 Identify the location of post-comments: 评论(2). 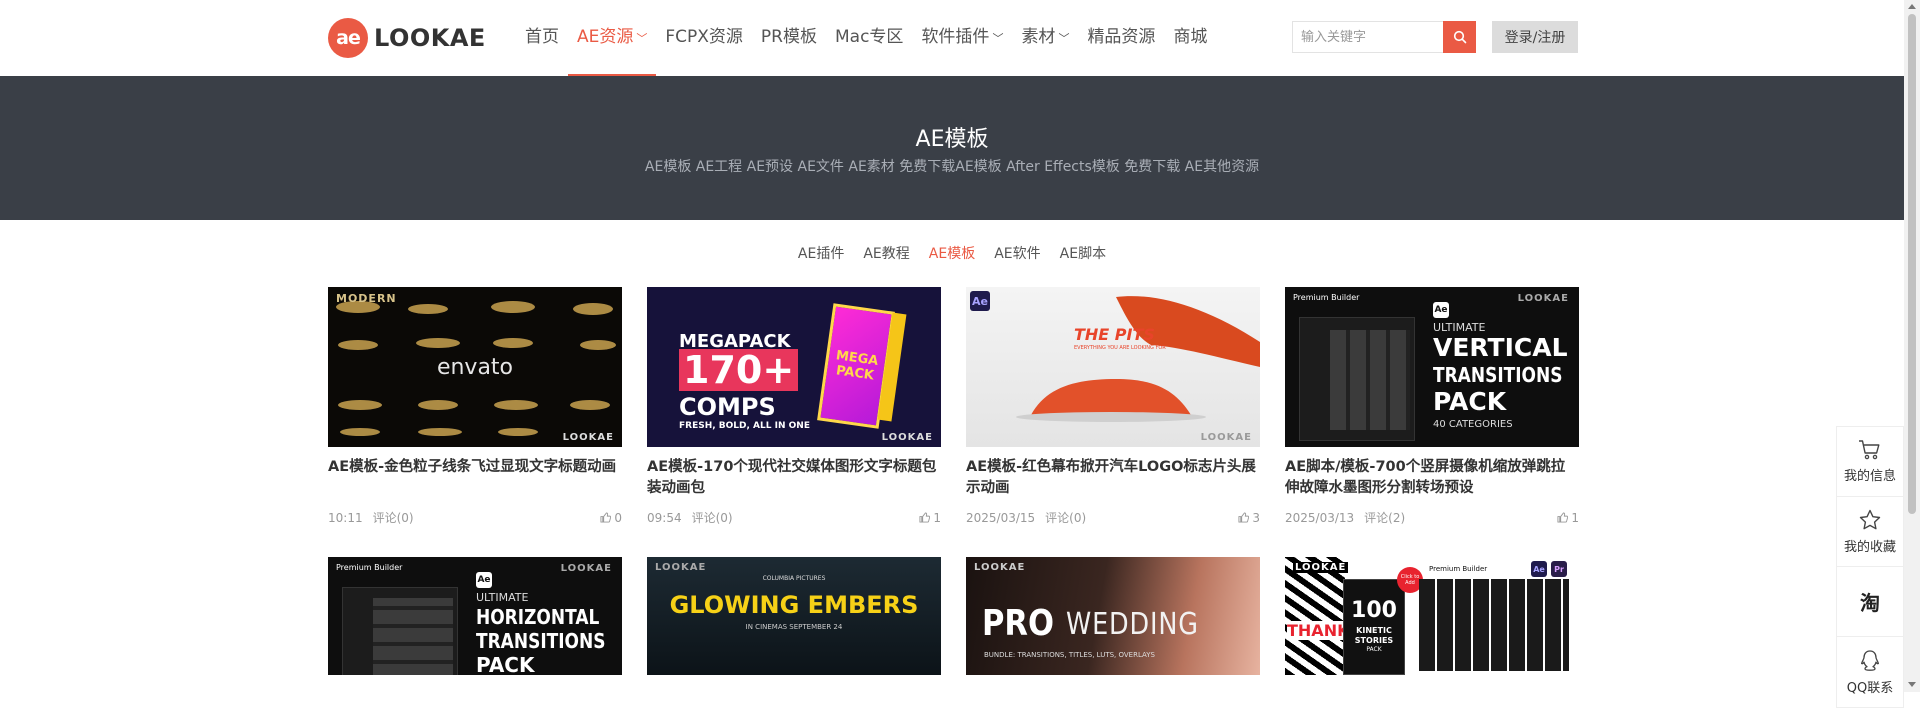
(1384, 518).